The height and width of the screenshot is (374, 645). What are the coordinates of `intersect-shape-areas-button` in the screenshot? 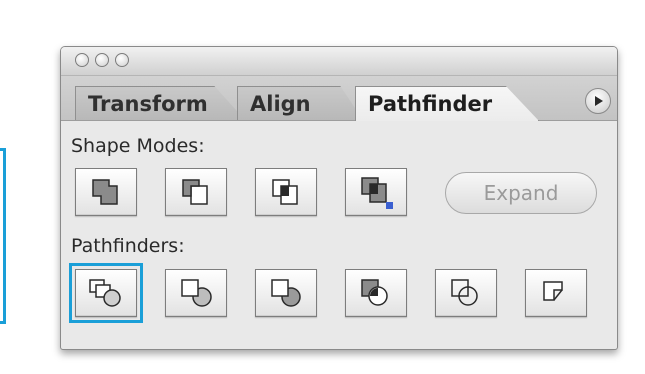 It's located at (286, 192).